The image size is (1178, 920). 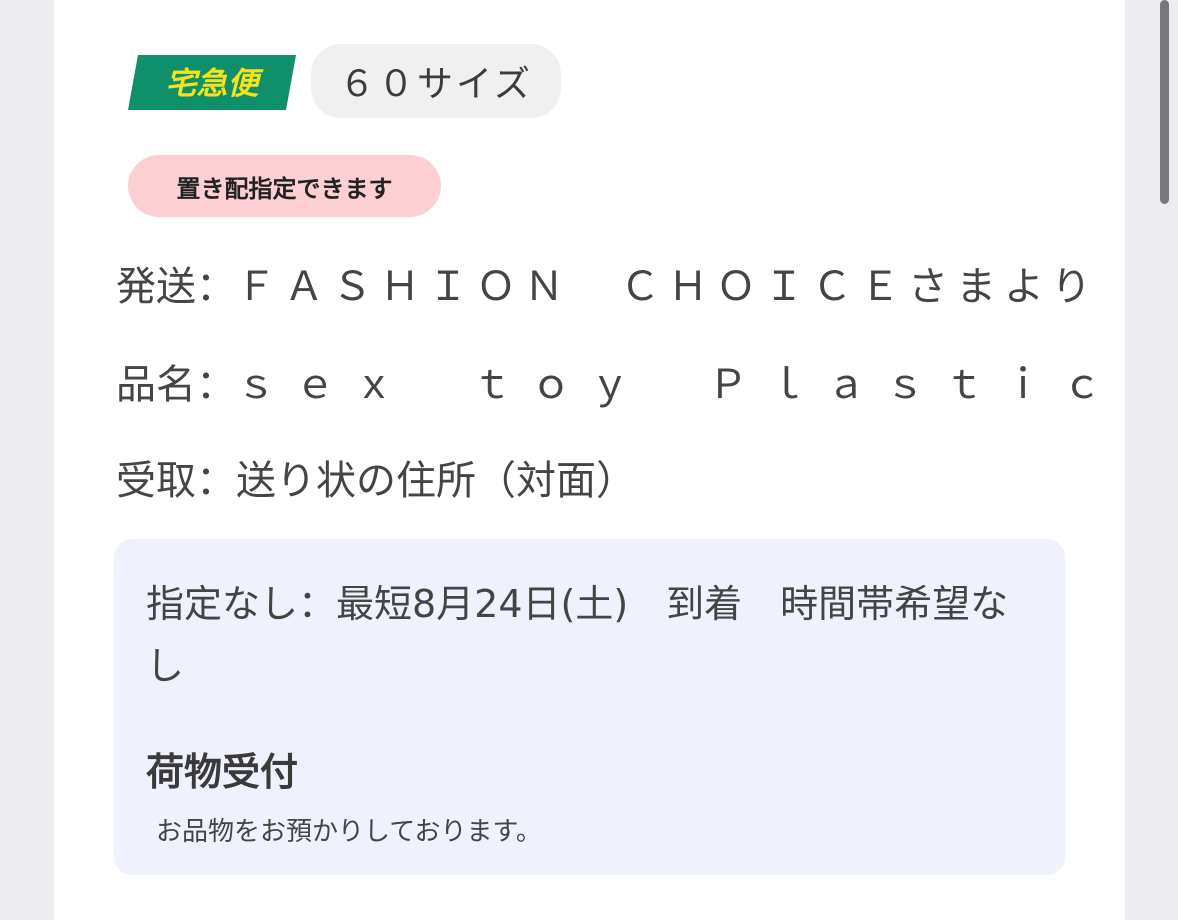 I want to click on sender-line: 発送：ＦＡＳＨＩＯＮ ＣＨＯＩＣＥさまより, so click(x=607, y=283).